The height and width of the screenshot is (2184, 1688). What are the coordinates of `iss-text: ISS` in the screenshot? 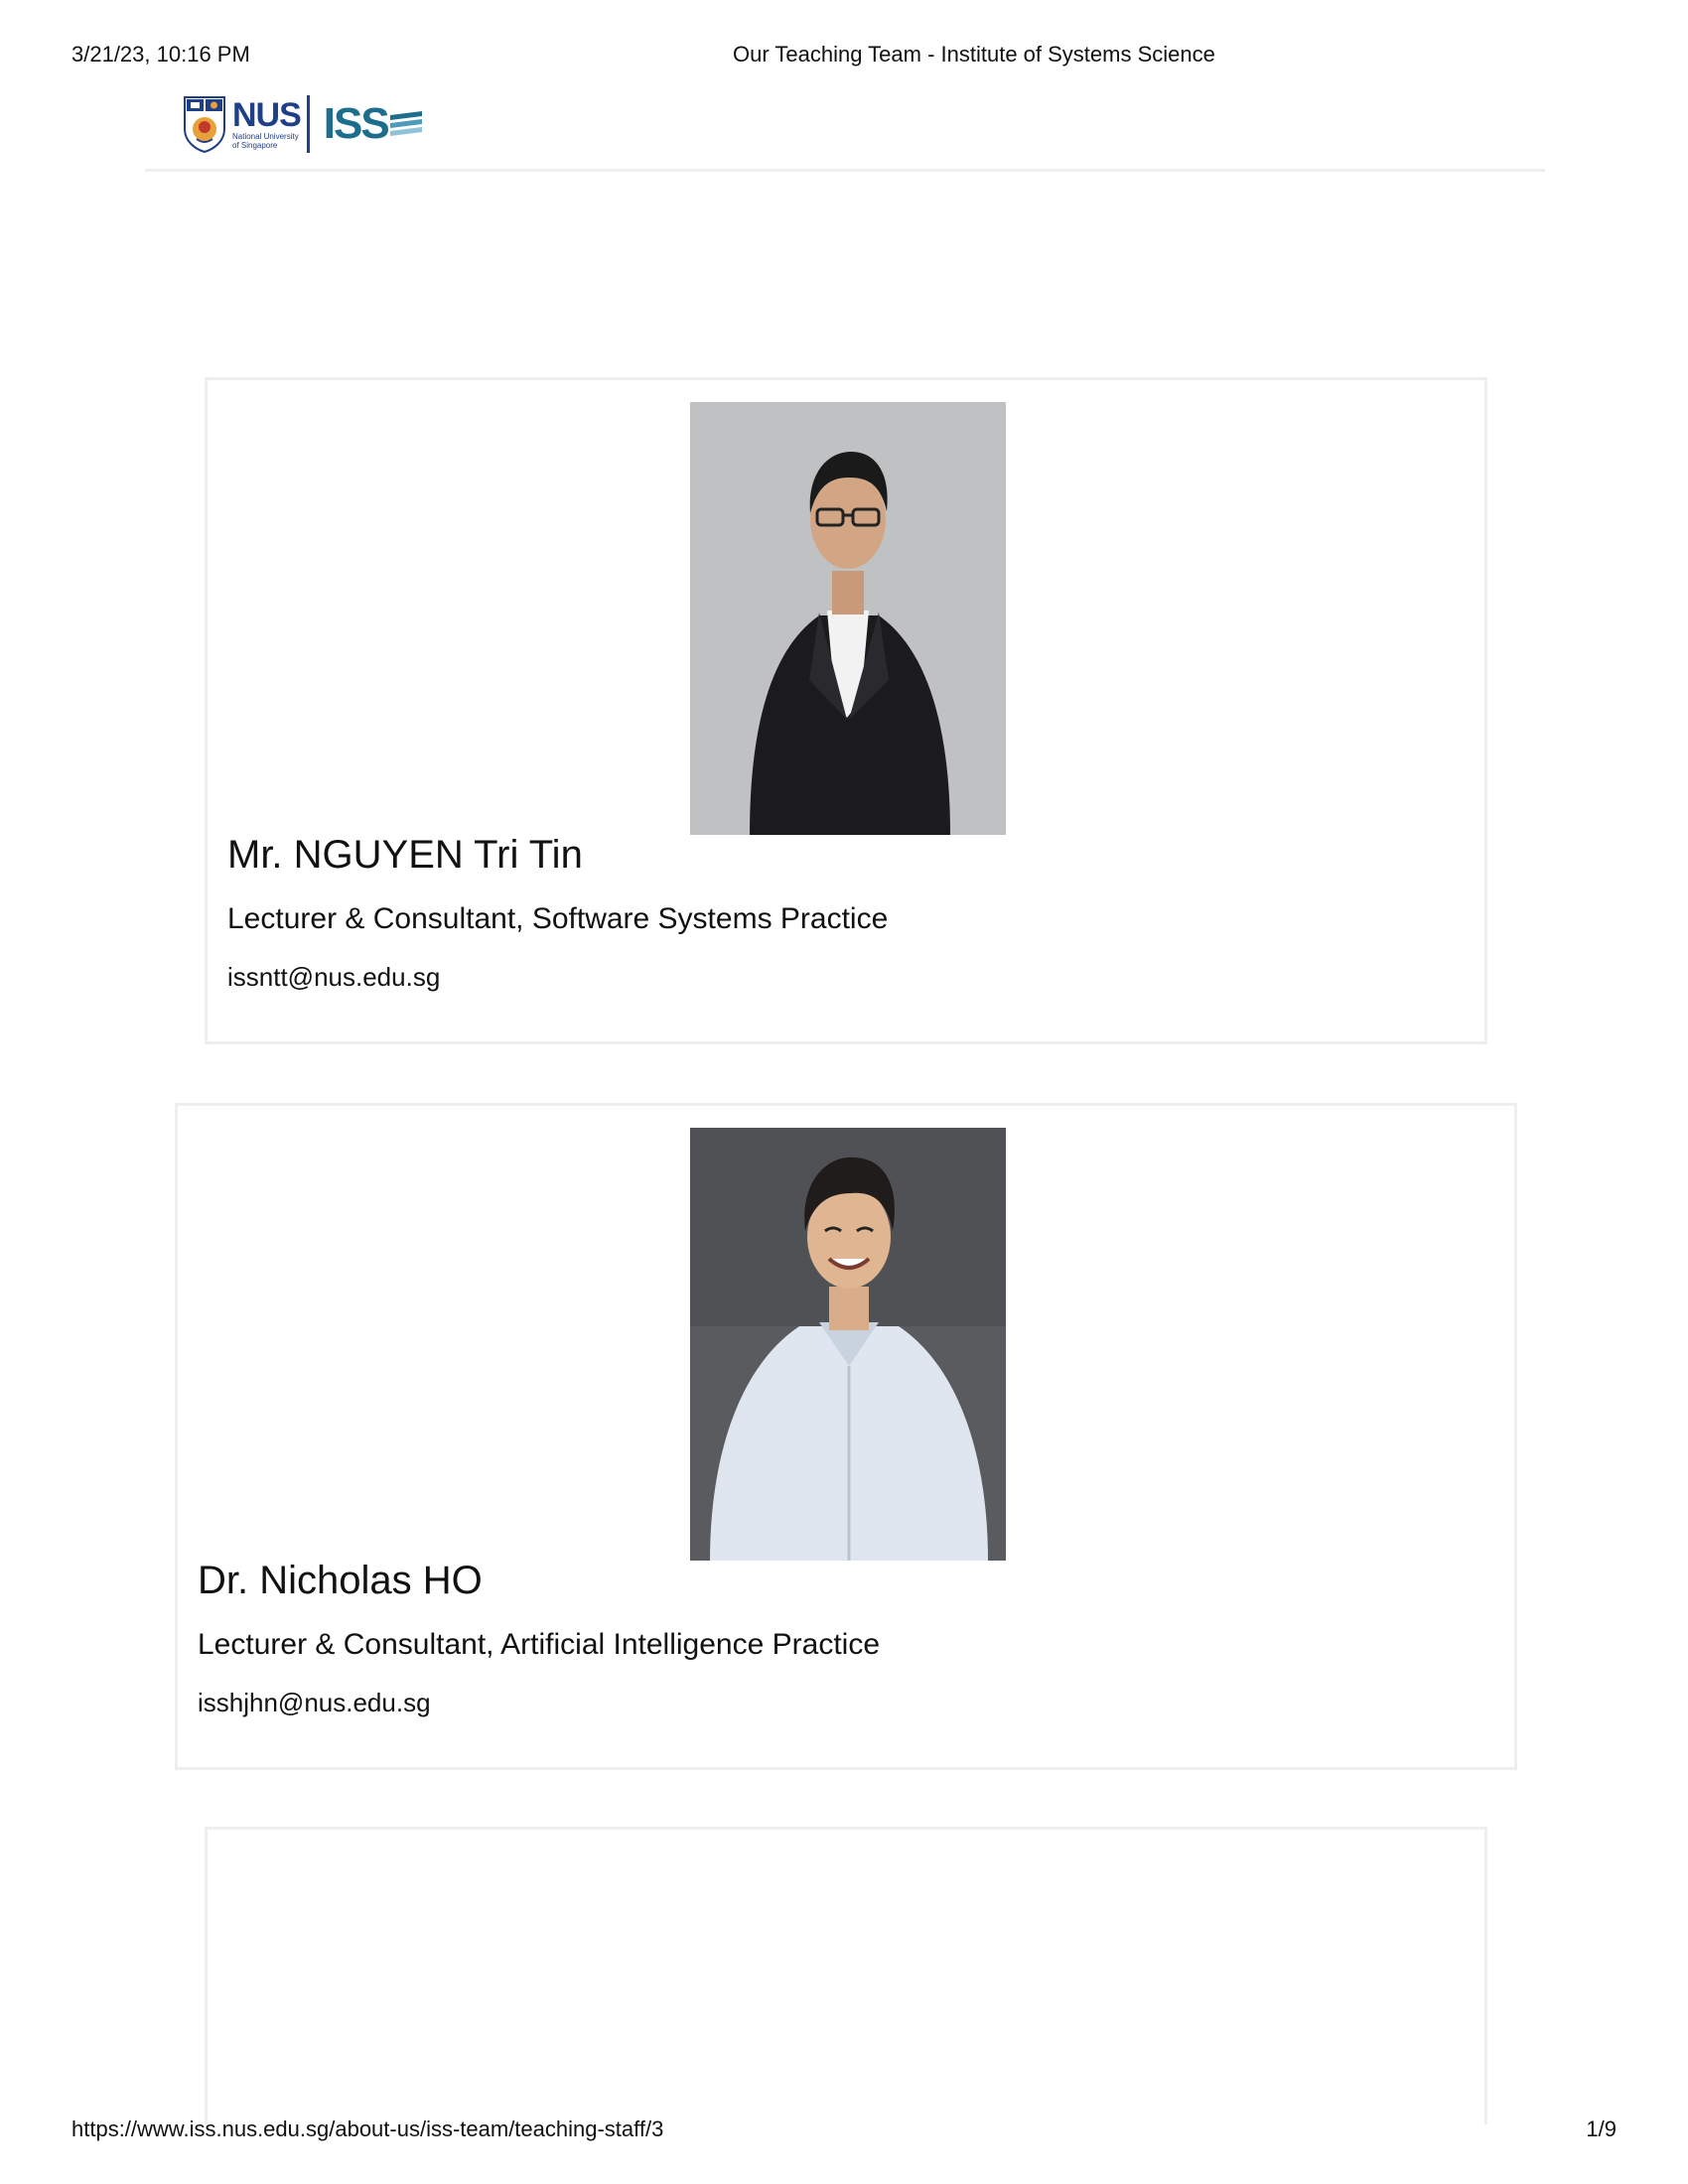 It's located at (356, 123).